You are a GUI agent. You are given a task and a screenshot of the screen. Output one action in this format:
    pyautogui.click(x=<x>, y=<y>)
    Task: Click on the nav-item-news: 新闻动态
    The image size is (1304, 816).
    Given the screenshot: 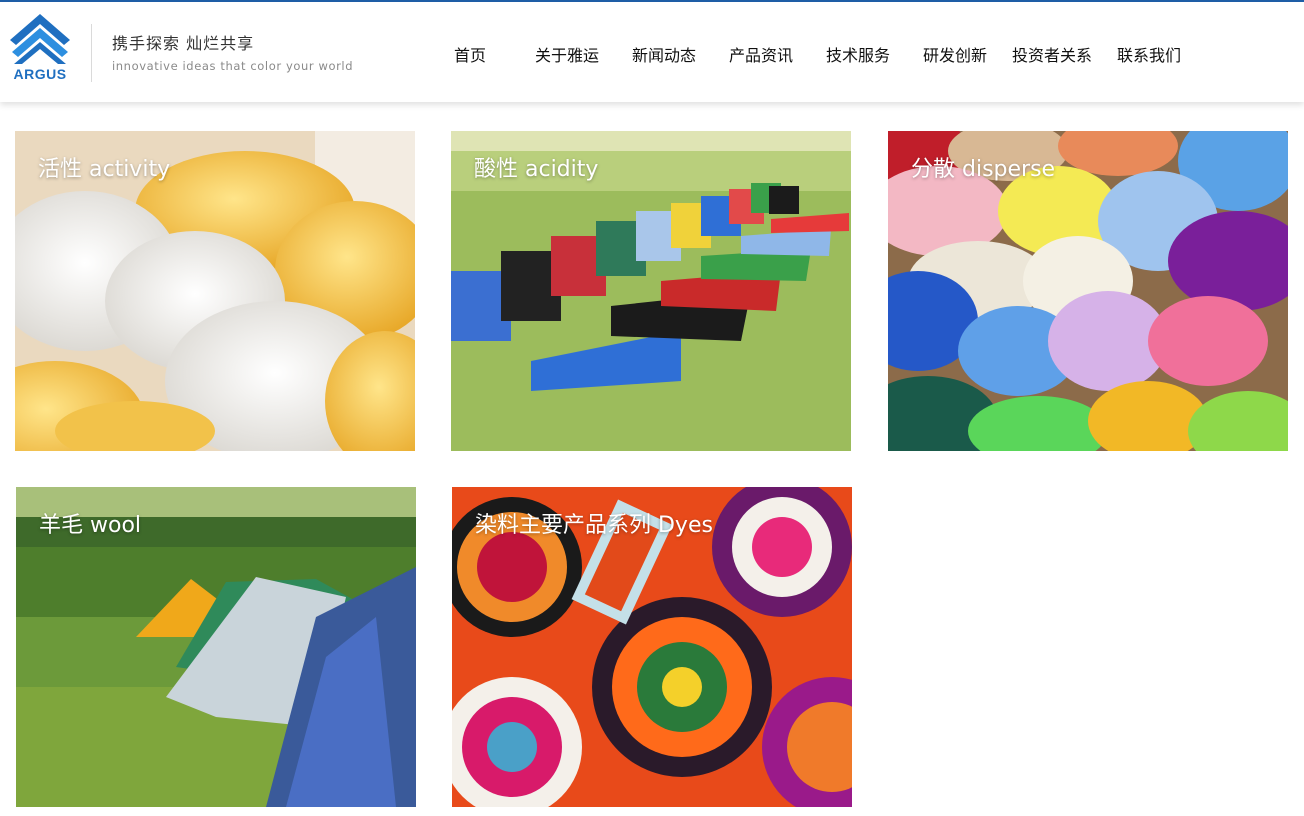 What is the action you would take?
    pyautogui.click(x=664, y=54)
    